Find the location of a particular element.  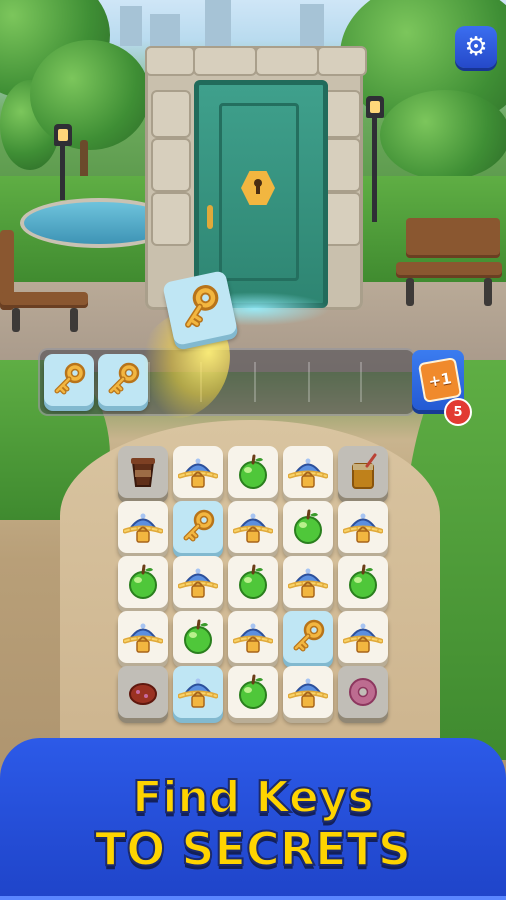

gear-icon: ⚙ is located at coordinates (476, 47).